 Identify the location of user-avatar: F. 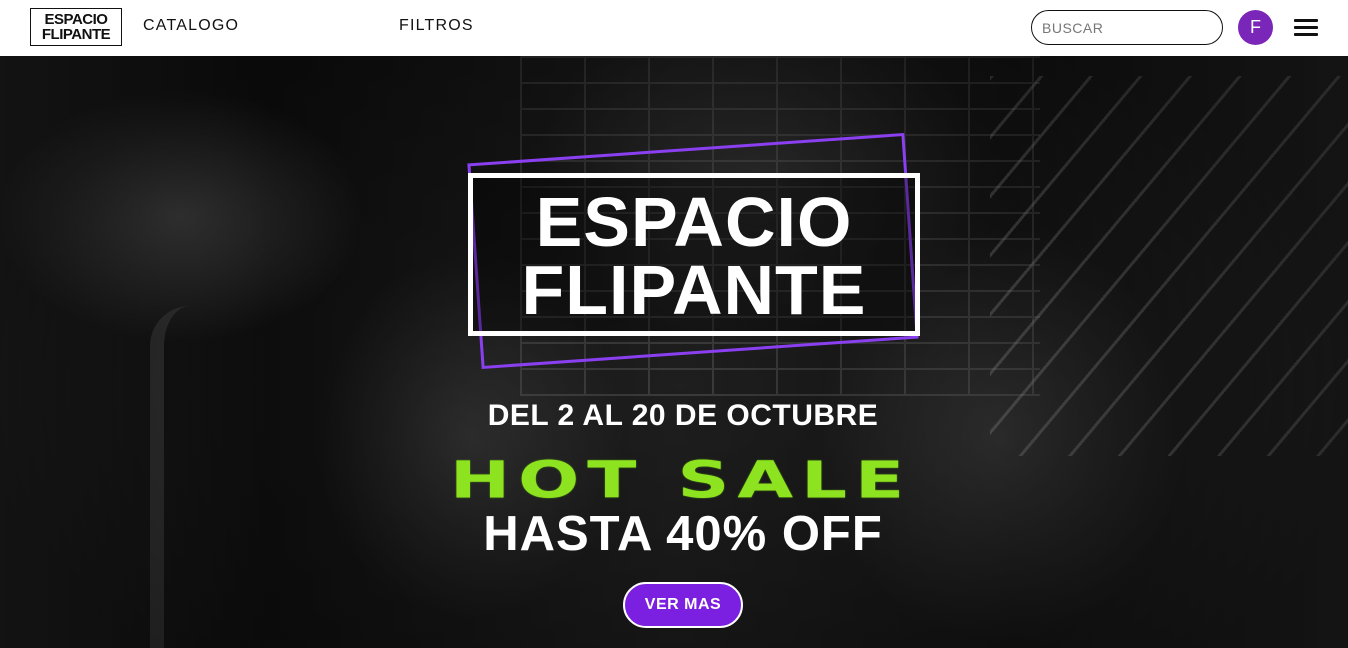
(1255, 27).